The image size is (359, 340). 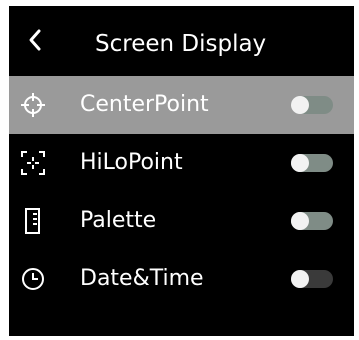 I want to click on setting-label-centerpoint: CenterPoint, so click(x=144, y=104).